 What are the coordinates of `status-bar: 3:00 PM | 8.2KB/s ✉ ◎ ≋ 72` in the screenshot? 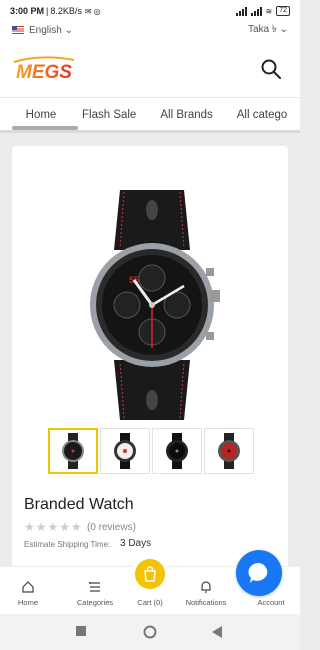 It's located at (150, 11).